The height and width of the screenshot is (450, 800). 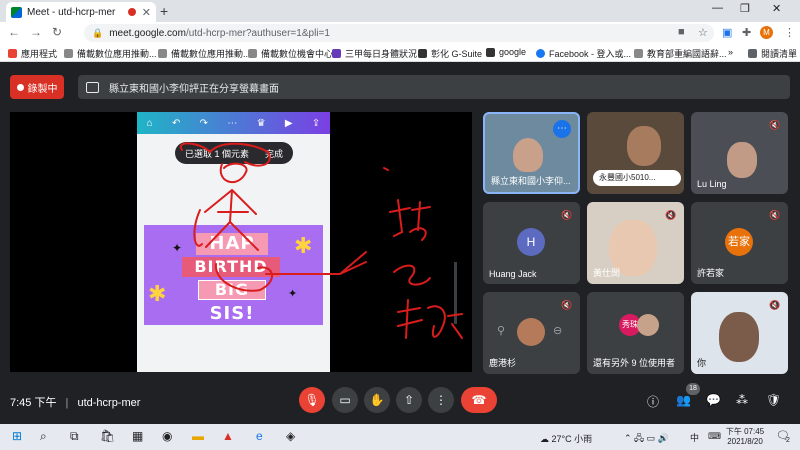 What do you see at coordinates (557, 330) in the screenshot?
I see `remove-icon: ⊖` at bounding box center [557, 330].